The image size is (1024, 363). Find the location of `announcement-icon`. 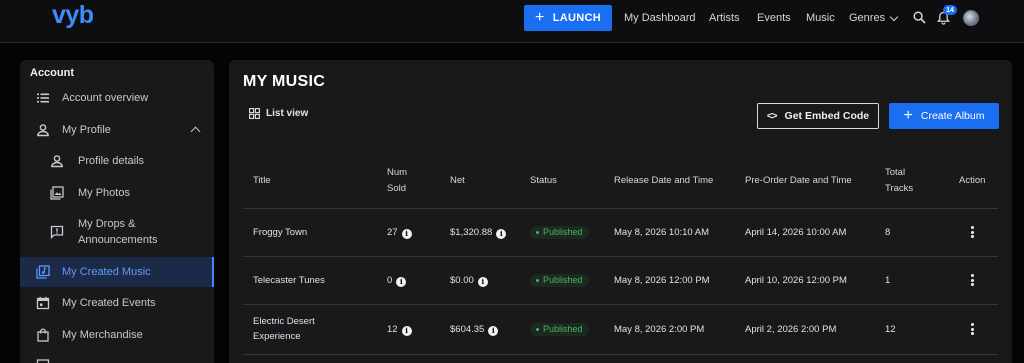

announcement-icon is located at coordinates (57, 232).